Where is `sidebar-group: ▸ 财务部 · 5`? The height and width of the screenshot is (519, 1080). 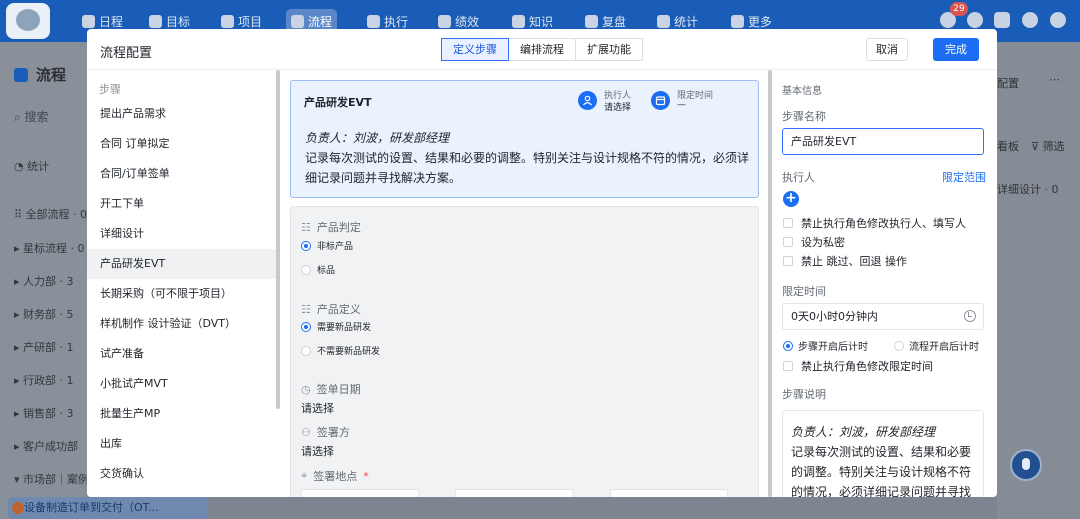 sidebar-group: ▸ 财务部 · 5 is located at coordinates (44, 314).